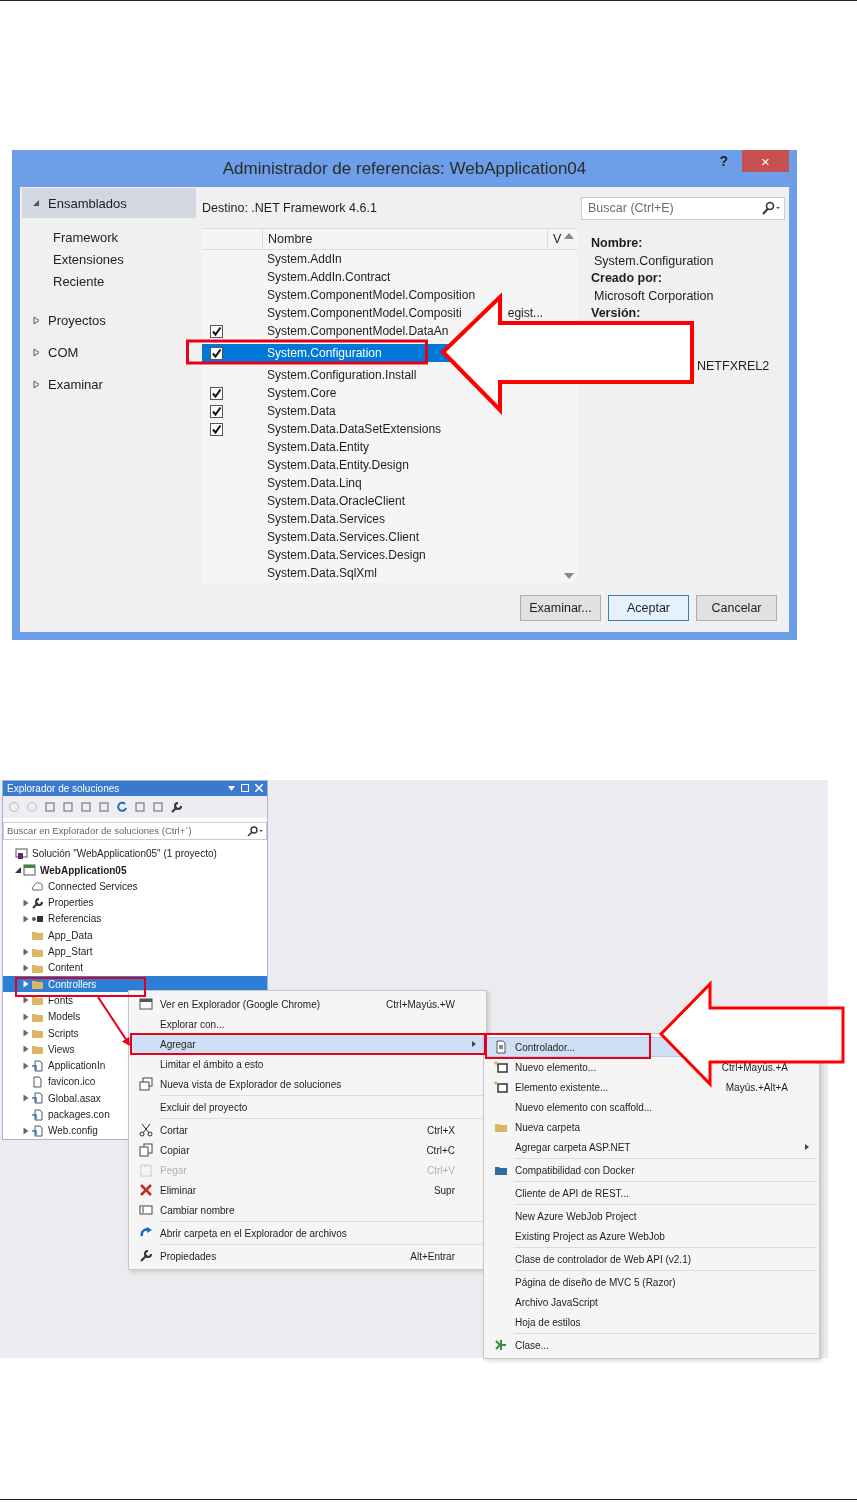 The height and width of the screenshot is (1512, 857). Describe the element at coordinates (654, 261) in the screenshot. I see `detail-value: System.Configuration` at that location.